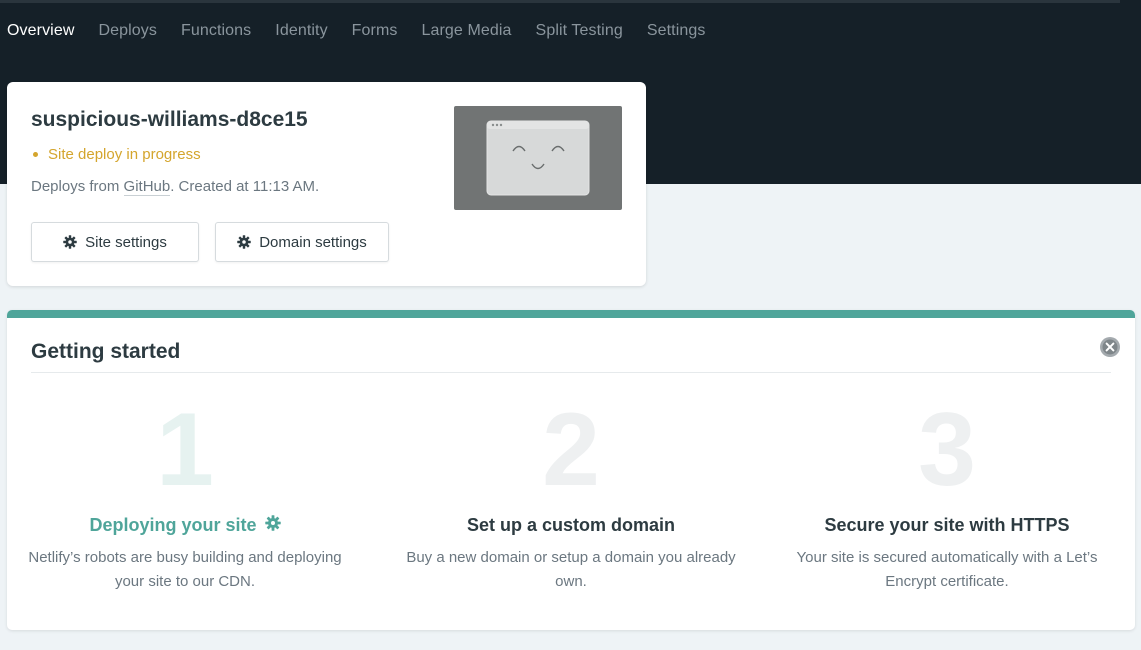 The image size is (1141, 650). I want to click on domain-settings-button: Domain settings, so click(302, 242).